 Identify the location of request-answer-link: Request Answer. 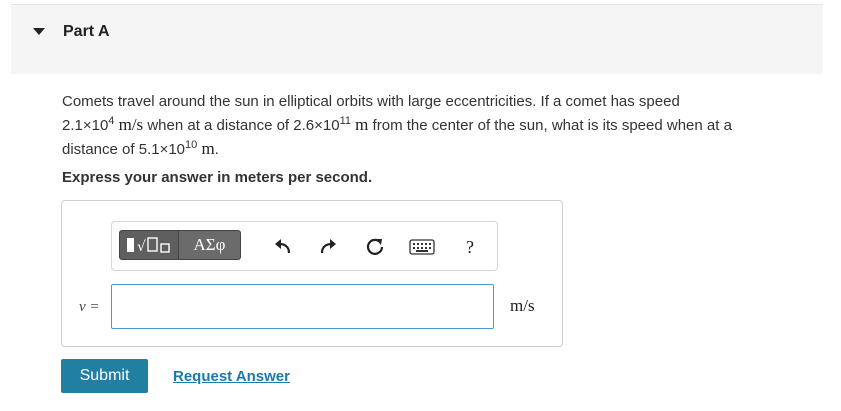
(231, 376).